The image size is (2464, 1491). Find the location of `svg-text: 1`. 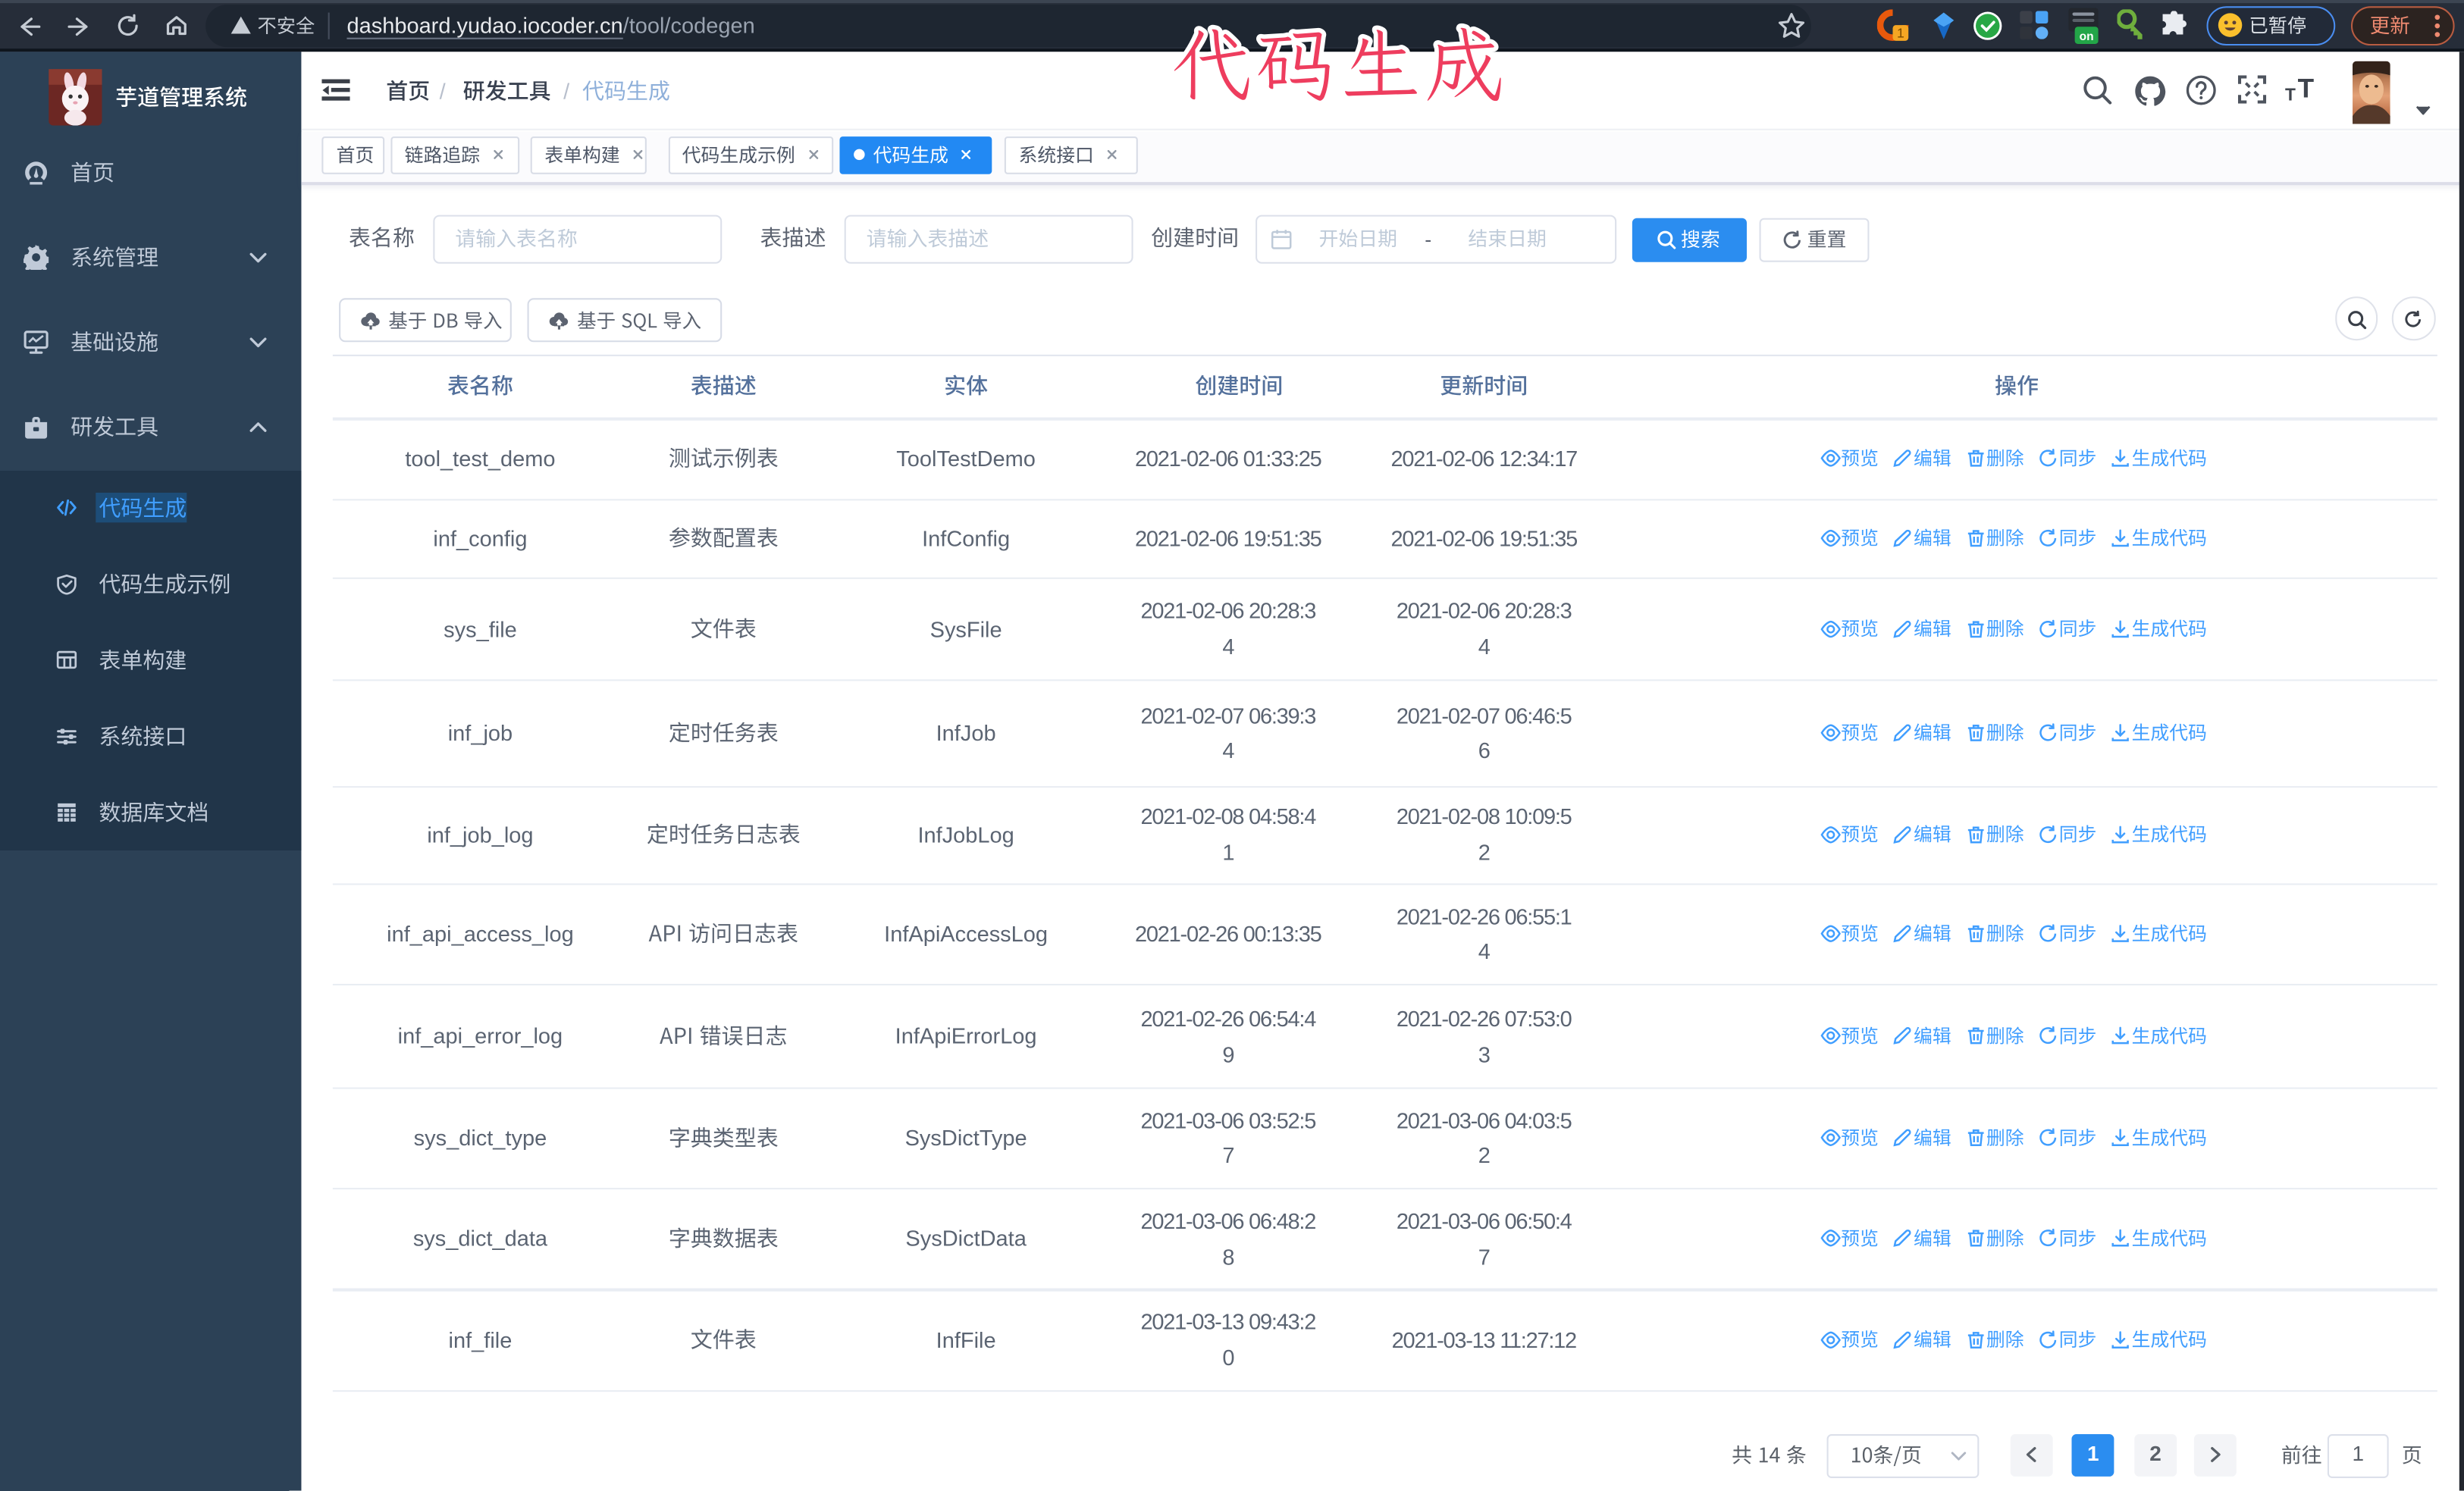

svg-text: 1 is located at coordinates (1900, 33).